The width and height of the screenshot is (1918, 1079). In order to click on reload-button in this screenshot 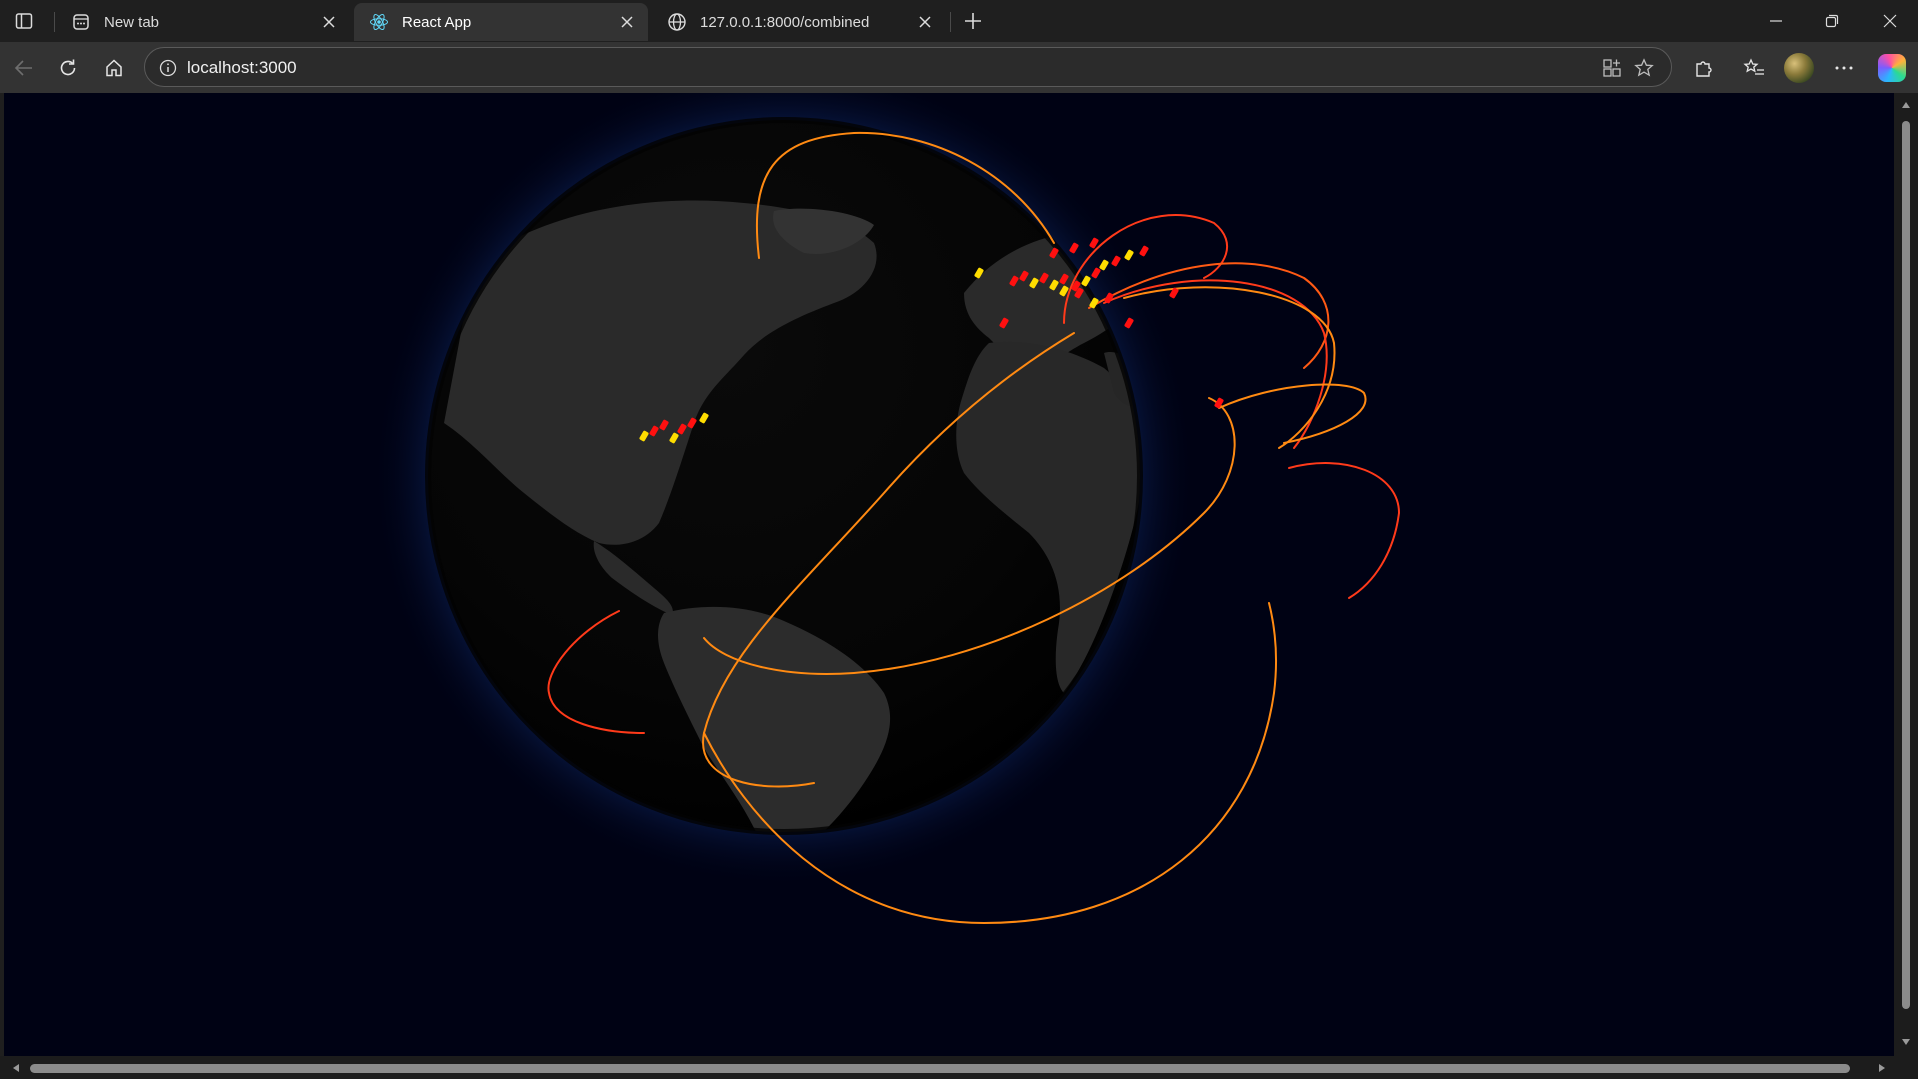, I will do `click(68, 68)`.